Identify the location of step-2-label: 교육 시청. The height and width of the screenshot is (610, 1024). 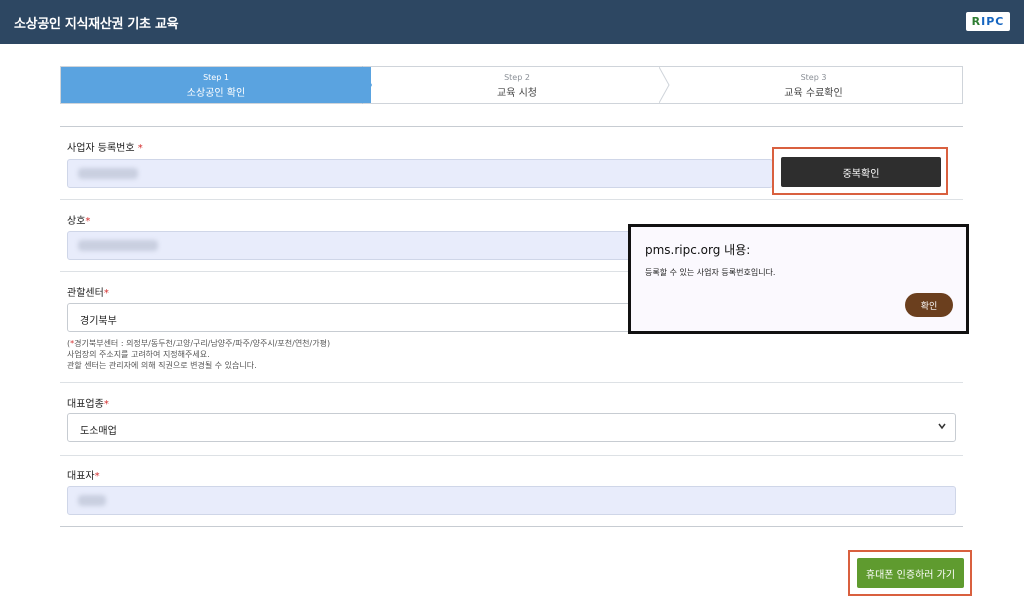
(517, 93).